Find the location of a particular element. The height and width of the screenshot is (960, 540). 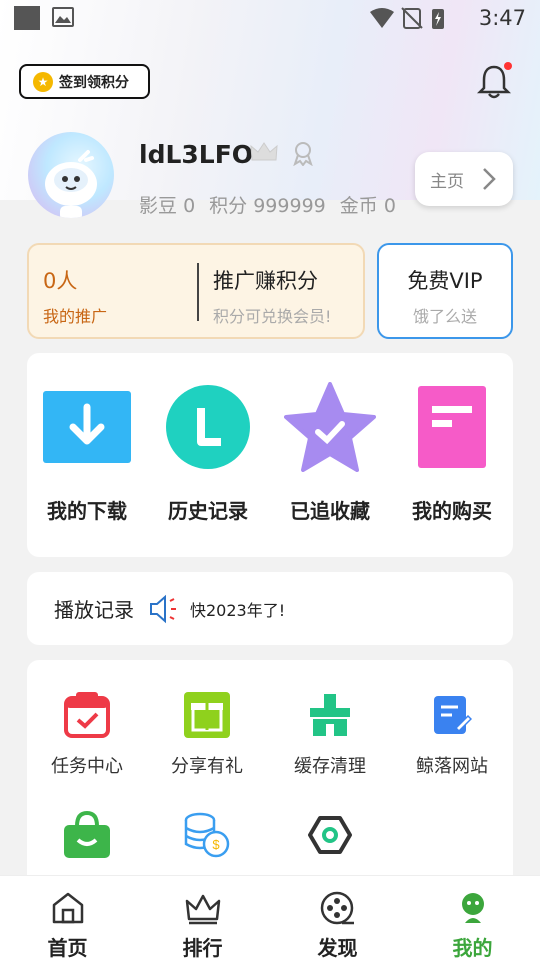

quick-action-purchases: 我的购买 is located at coordinates (452, 453).